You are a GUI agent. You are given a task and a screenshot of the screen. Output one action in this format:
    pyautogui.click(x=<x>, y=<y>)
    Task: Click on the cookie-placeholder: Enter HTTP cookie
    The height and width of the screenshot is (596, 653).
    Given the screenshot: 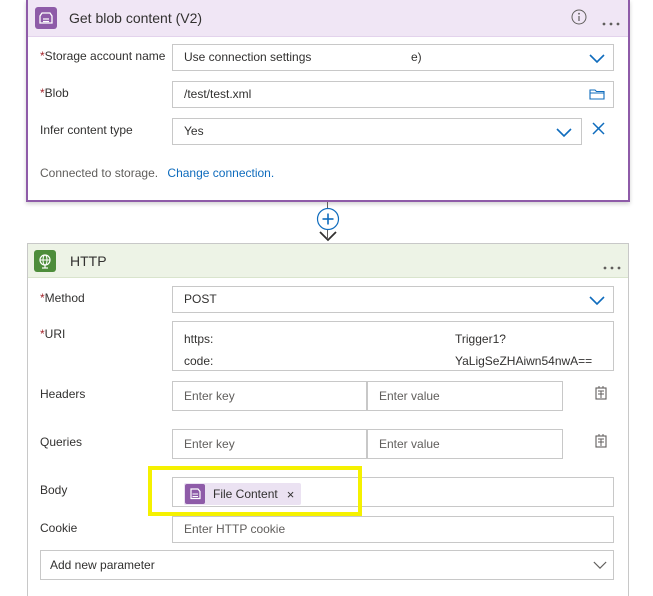 What is the action you would take?
    pyautogui.click(x=235, y=529)
    